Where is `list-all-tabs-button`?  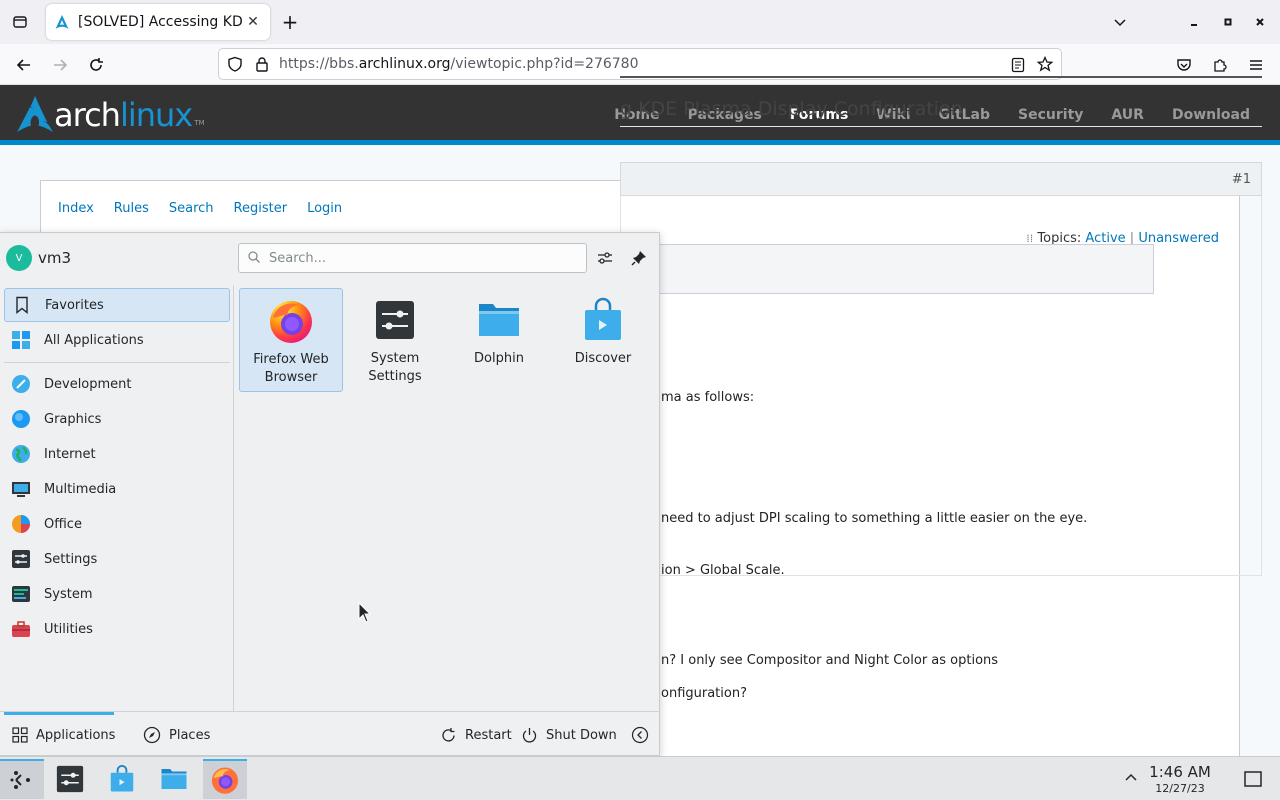 list-all-tabs-button is located at coordinates (20, 22).